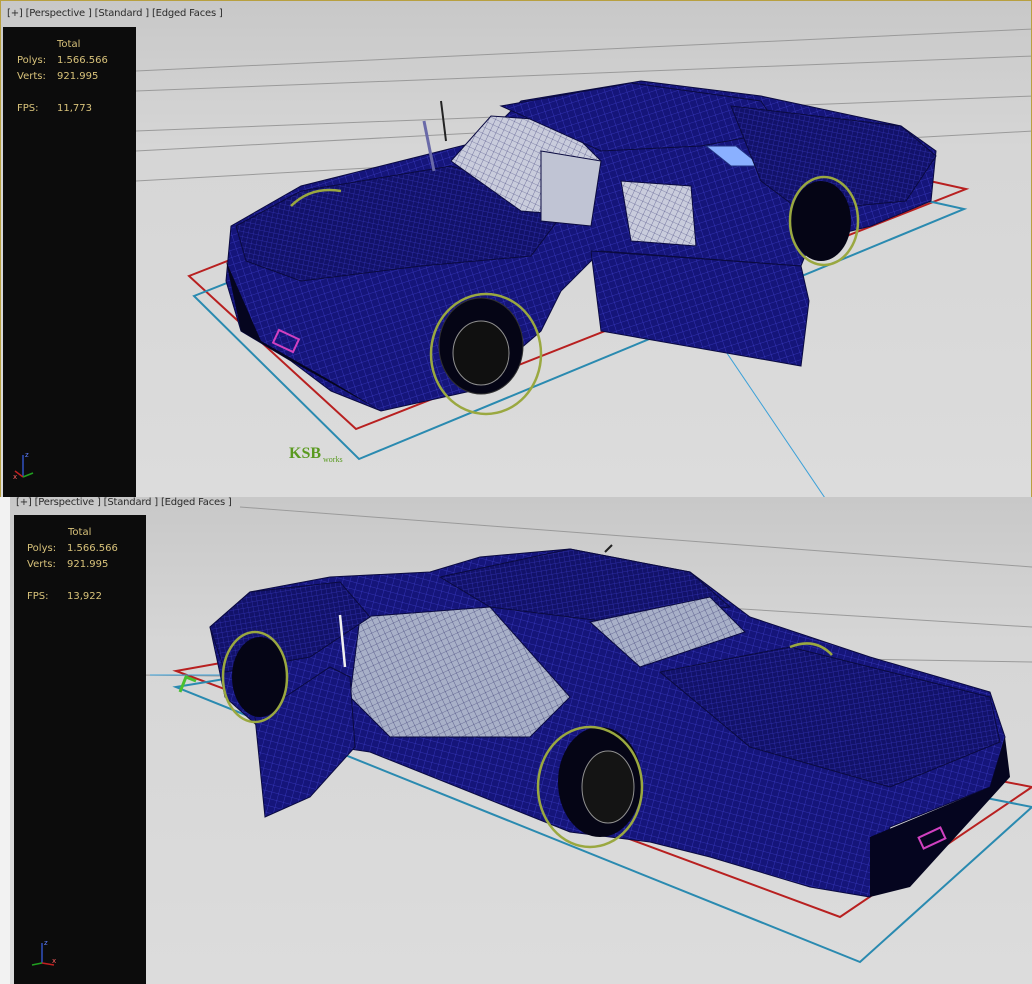 The height and width of the screenshot is (984, 1032). What do you see at coordinates (42, 548) in the screenshot?
I see `polys-label-bottom: Polys:` at bounding box center [42, 548].